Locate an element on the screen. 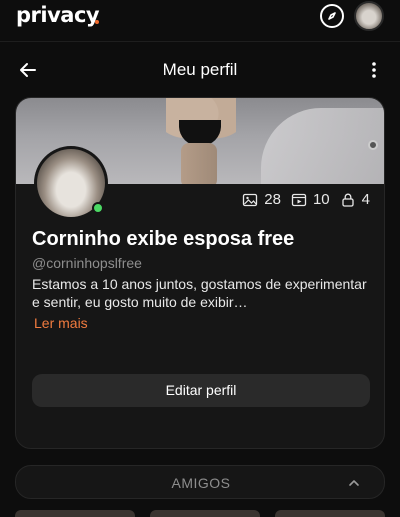 This screenshot has width=400, height=517. page-title: Meu perfil is located at coordinates (200, 69).